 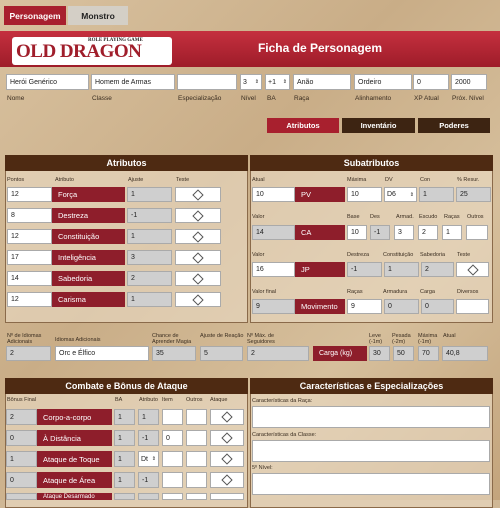 What do you see at coordinates (126, 163) in the screenshot?
I see `attributes-header: Atributos` at bounding box center [126, 163].